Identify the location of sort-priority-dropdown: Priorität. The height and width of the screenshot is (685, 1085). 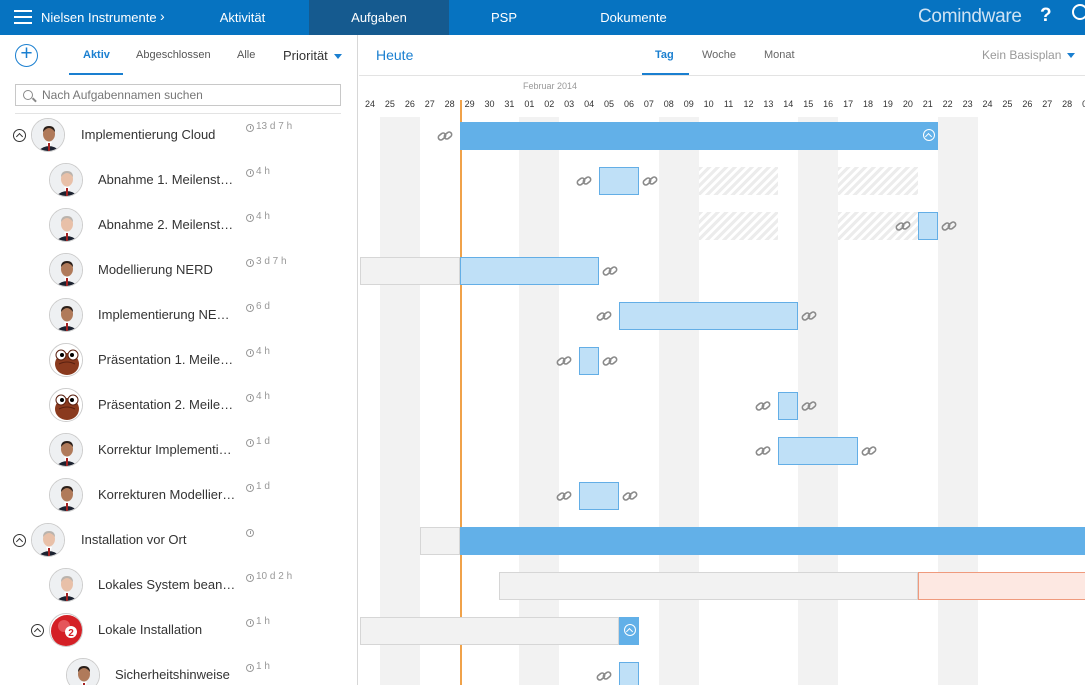
(312, 55).